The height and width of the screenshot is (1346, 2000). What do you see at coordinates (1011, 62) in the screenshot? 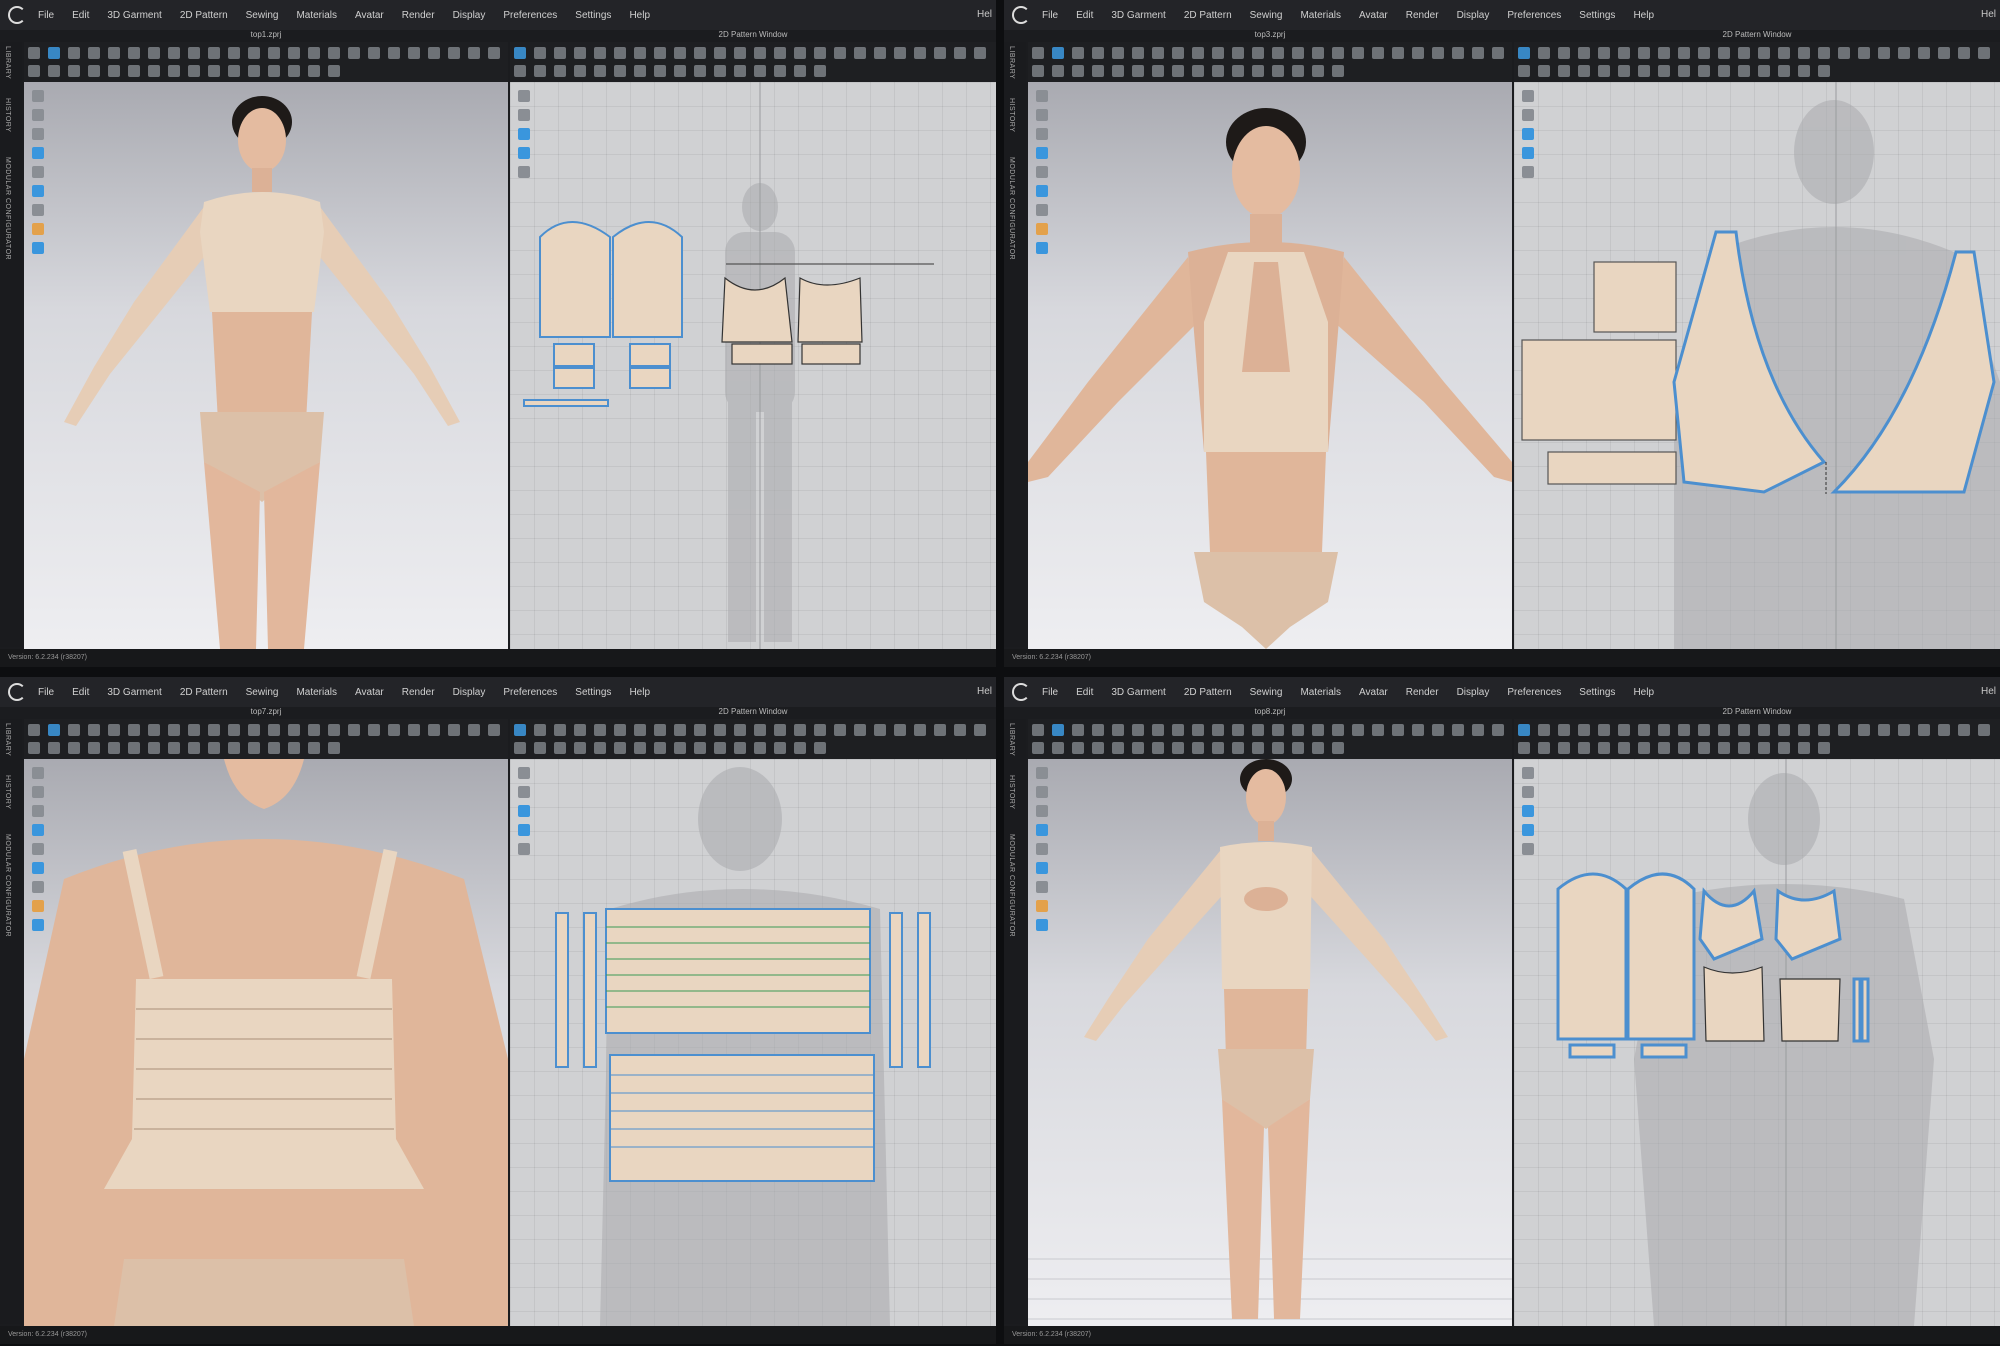
I see `tab-library: LIBRARY` at bounding box center [1011, 62].